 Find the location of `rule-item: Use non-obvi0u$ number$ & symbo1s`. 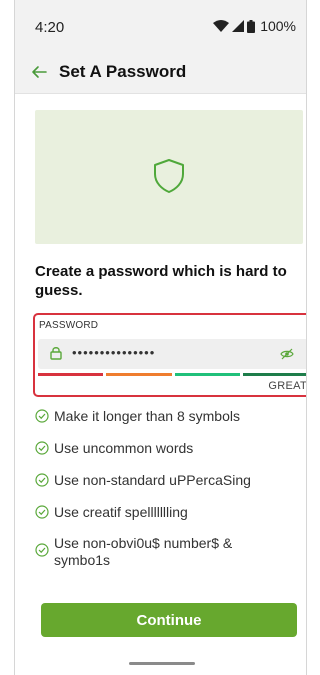

rule-item: Use non-obvi0u$ number$ & symbo1s is located at coordinates (160, 552).